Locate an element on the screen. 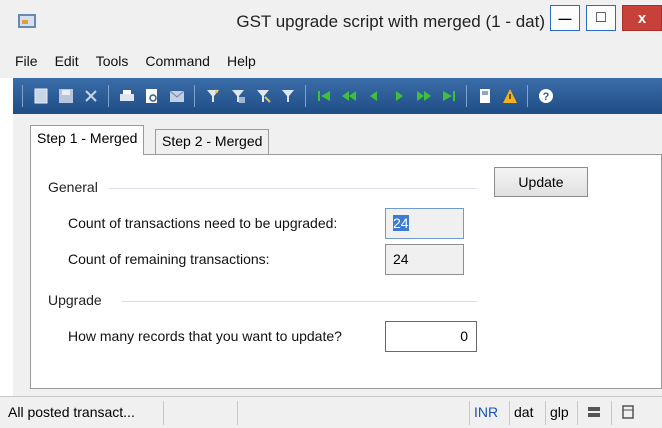 This screenshot has height=428, width=662. attachments-icon is located at coordinates (484, 96).